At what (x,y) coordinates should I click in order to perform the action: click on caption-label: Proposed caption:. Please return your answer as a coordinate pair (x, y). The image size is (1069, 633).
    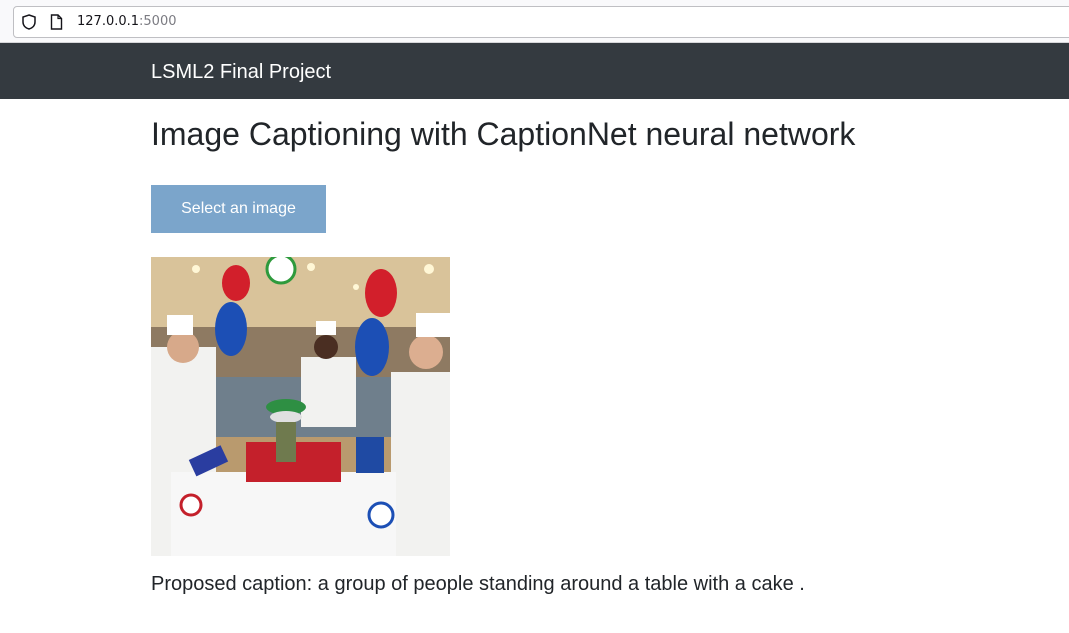
    Looking at the image, I should click on (232, 584).